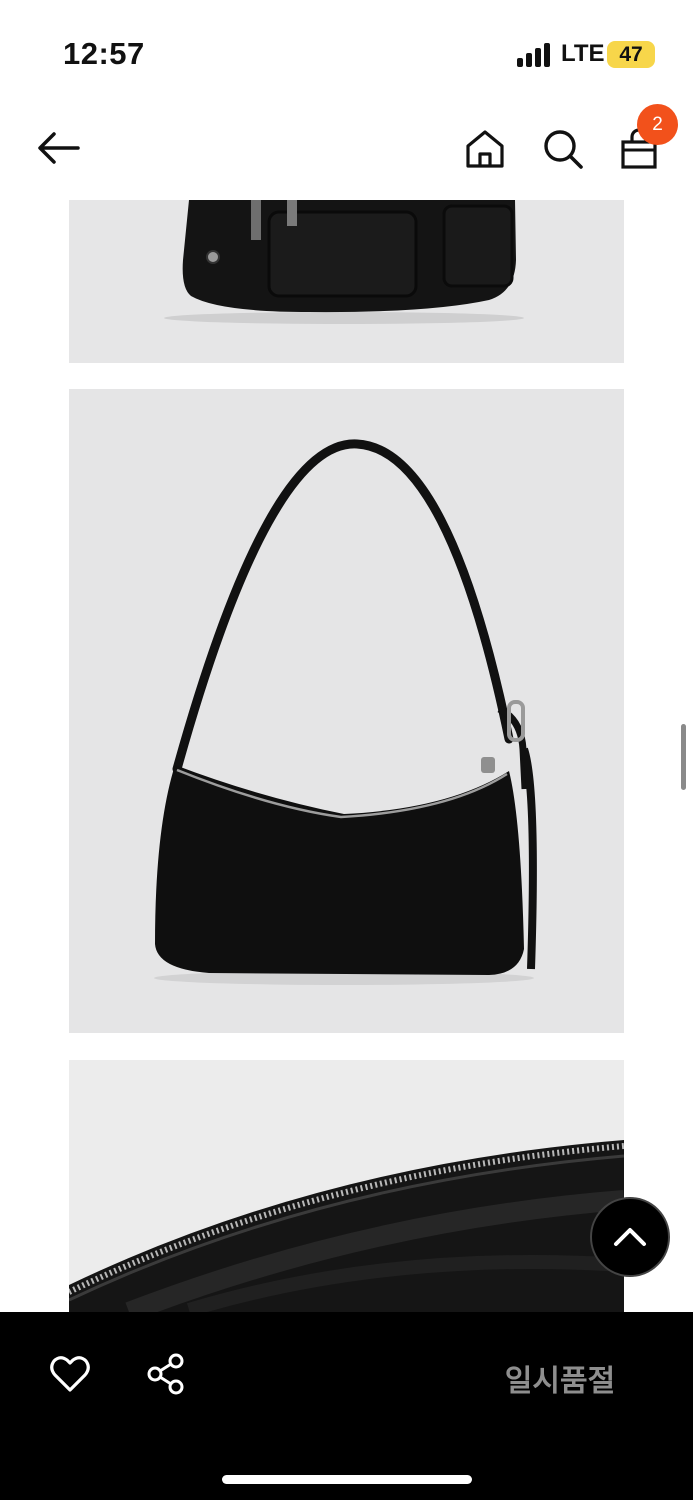 The image size is (693, 1500). Describe the element at coordinates (347, 1479) in the screenshot. I see `home-indicator` at that location.